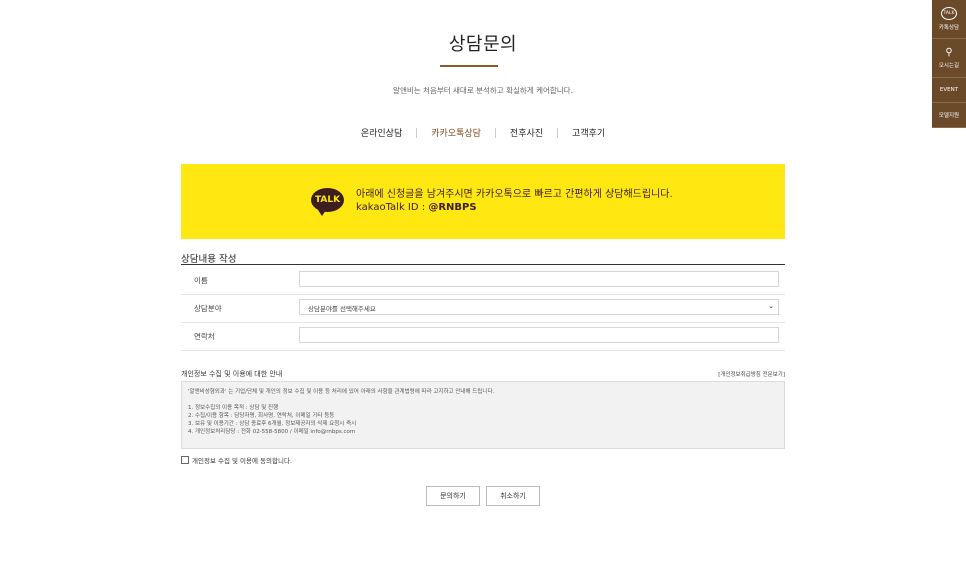 The image size is (966, 571). I want to click on agree-label: 개인정보 수집 및 이용에 동의합니다., so click(242, 460).